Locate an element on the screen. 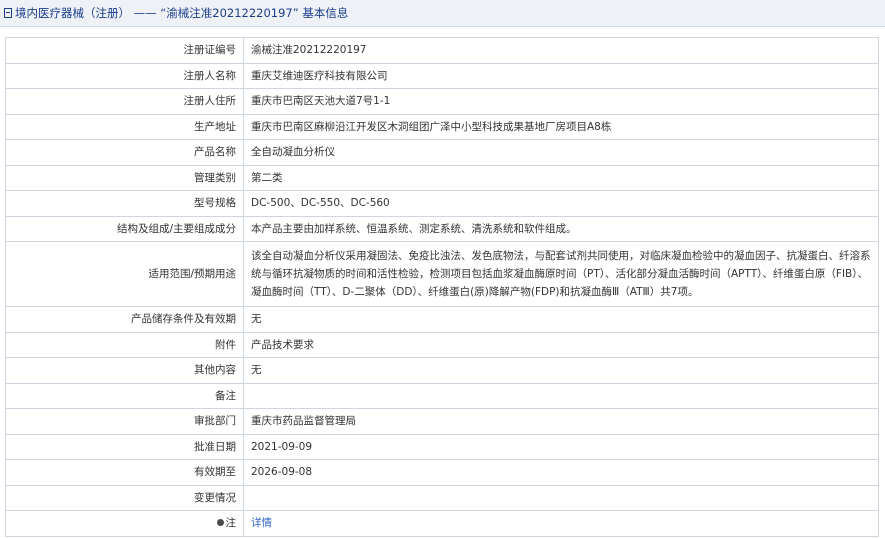 Image resolution: width=885 pixels, height=539 pixels. table-row: 注册人名称 重庆艾维迪医疗科技有限公司 is located at coordinates (442, 75).